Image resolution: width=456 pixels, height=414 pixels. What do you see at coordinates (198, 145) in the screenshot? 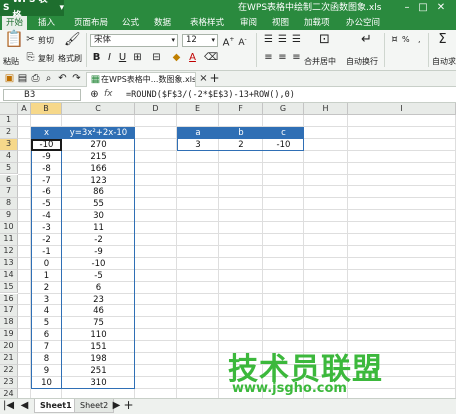
I see `abc-table-value-a: 3` at bounding box center [198, 145].